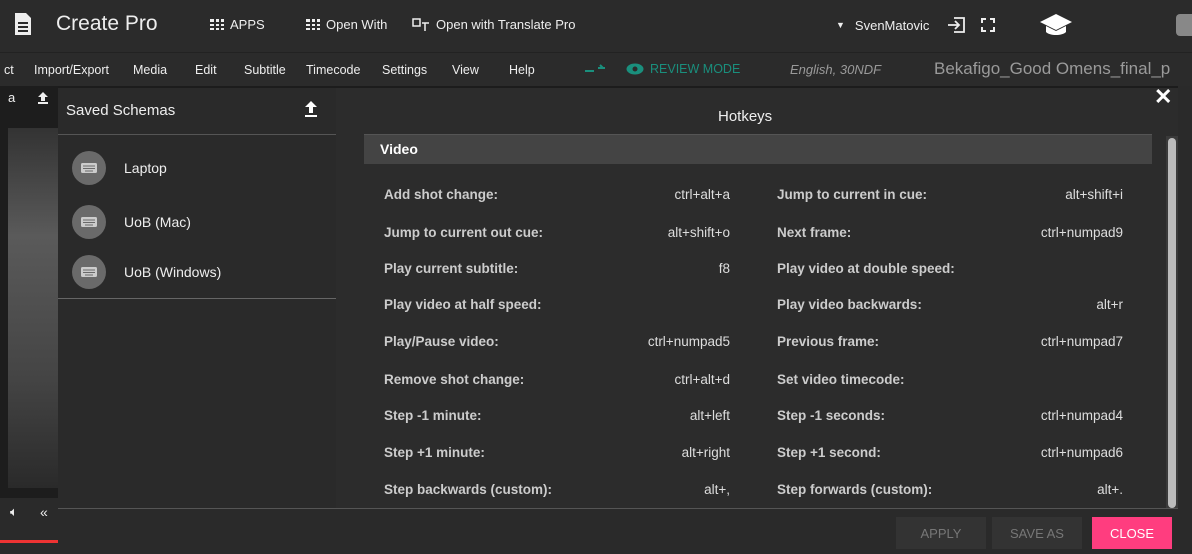  What do you see at coordinates (1056, 25) in the screenshot?
I see `graduation-cap-icon` at bounding box center [1056, 25].